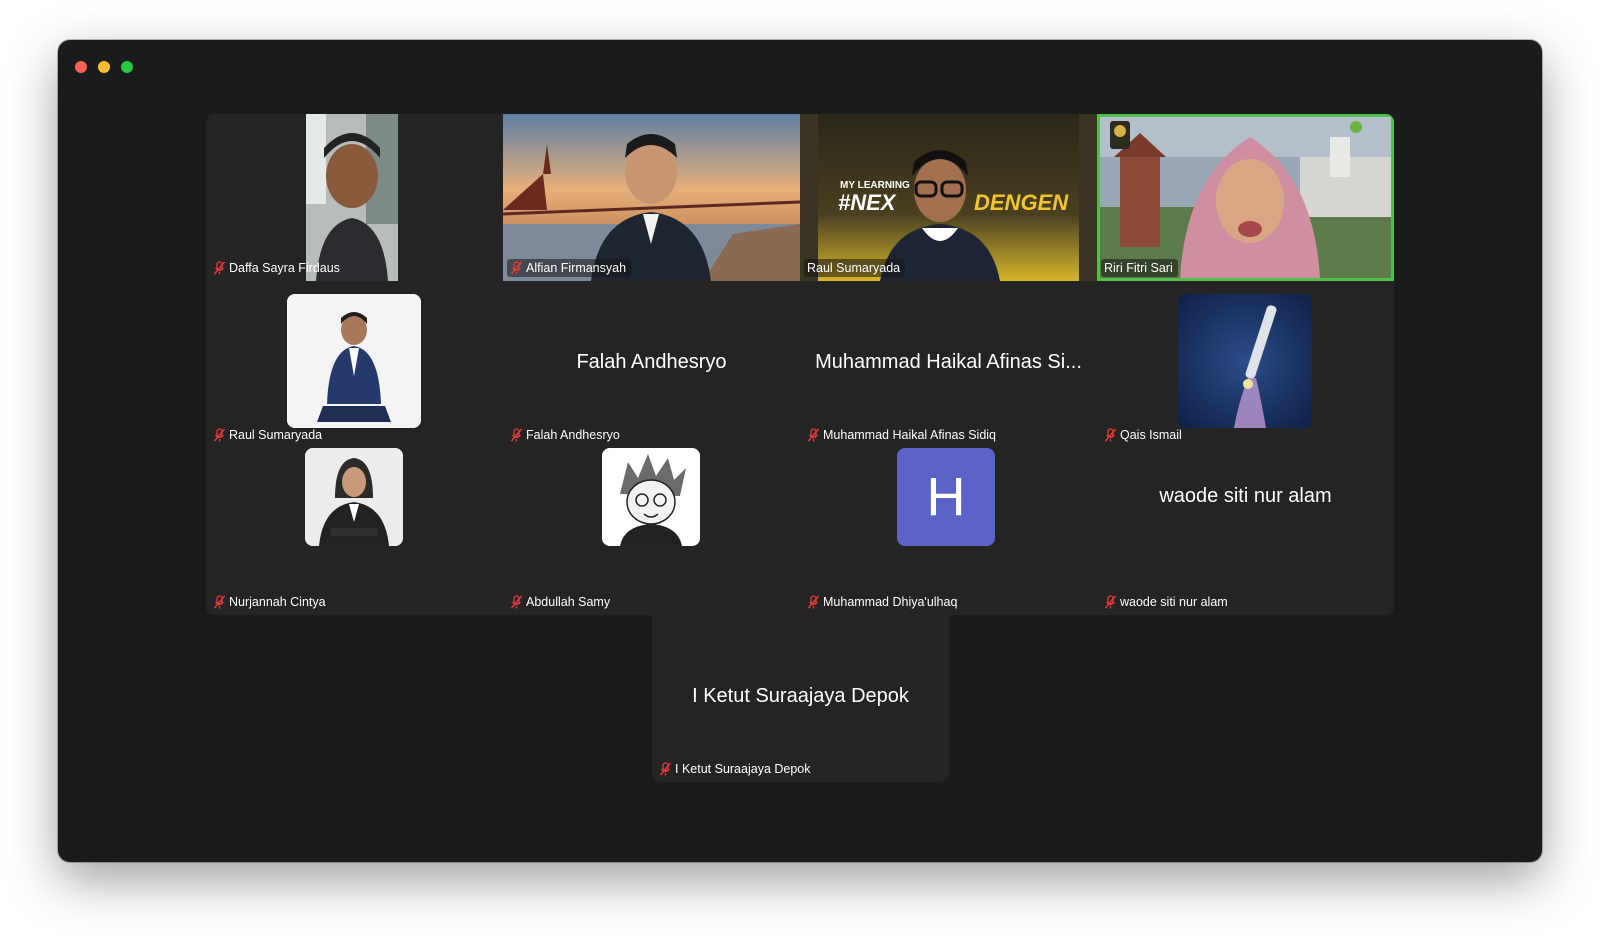  What do you see at coordinates (127, 67) in the screenshot?
I see `maximize-window-button` at bounding box center [127, 67].